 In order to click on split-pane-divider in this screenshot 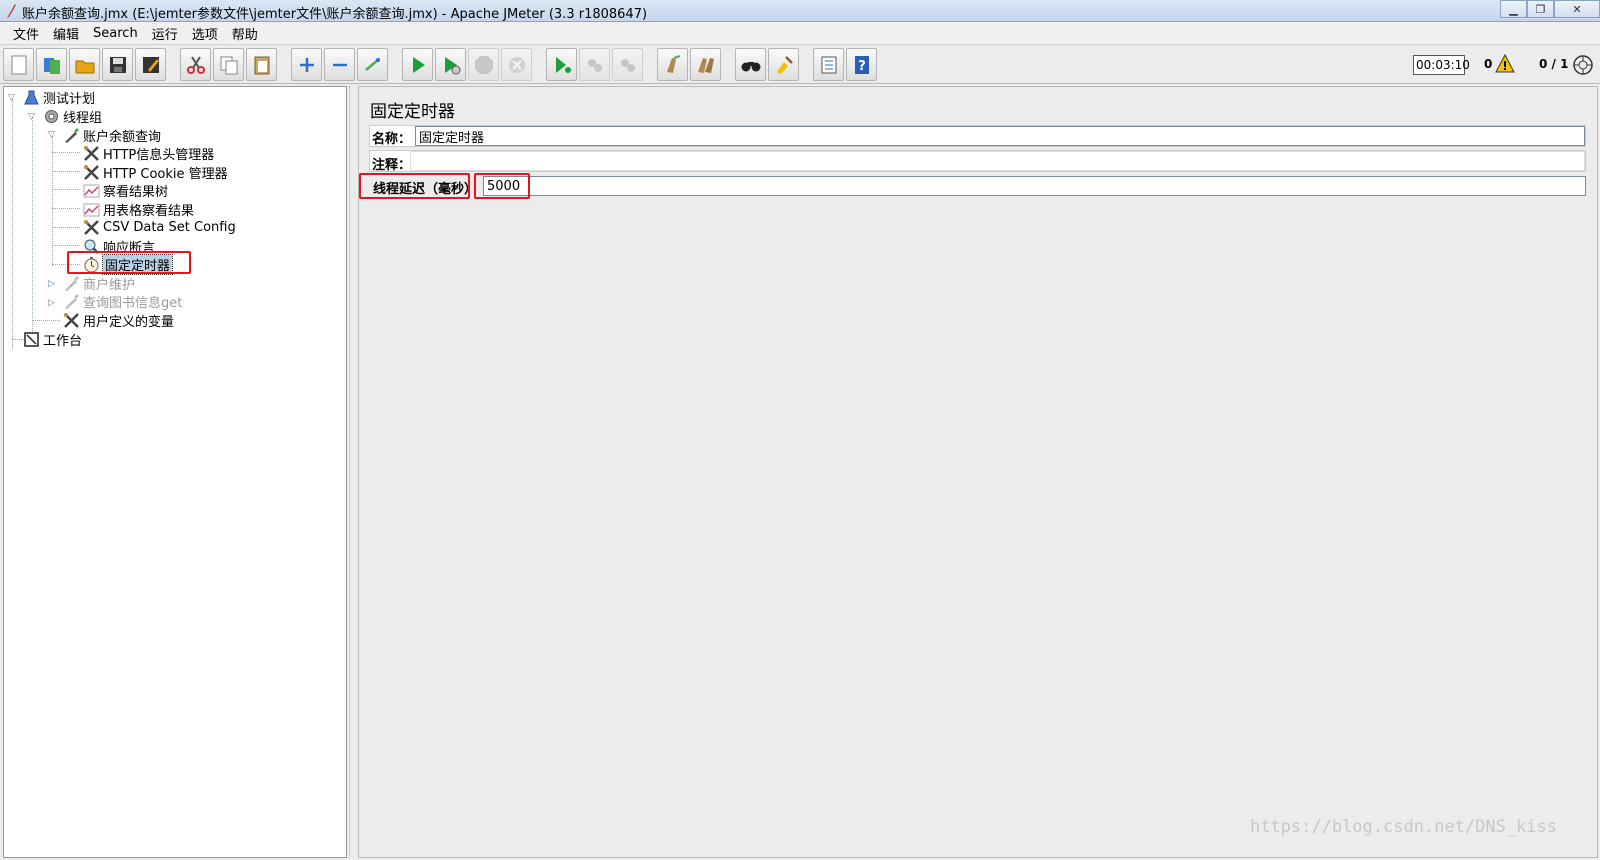, I will do `click(353, 472)`.